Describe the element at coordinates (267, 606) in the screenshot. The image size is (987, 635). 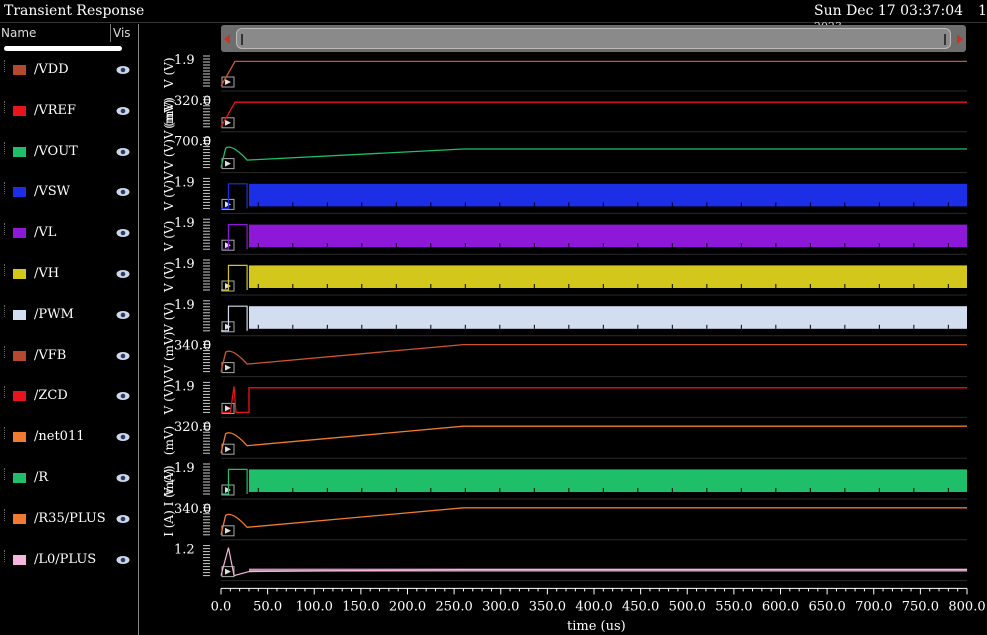
I see `x-tick-label: 50.0` at that location.